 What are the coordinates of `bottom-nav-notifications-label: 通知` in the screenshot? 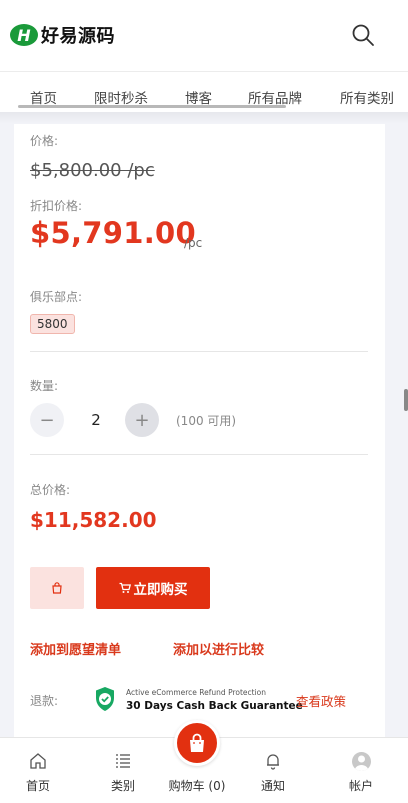 It's located at (272, 786).